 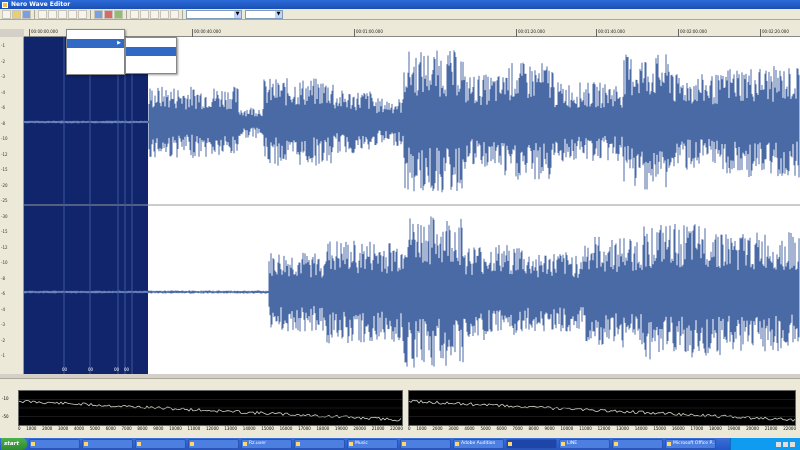 I want to click on dropdown-item-2: ▶, so click(x=95, y=43).